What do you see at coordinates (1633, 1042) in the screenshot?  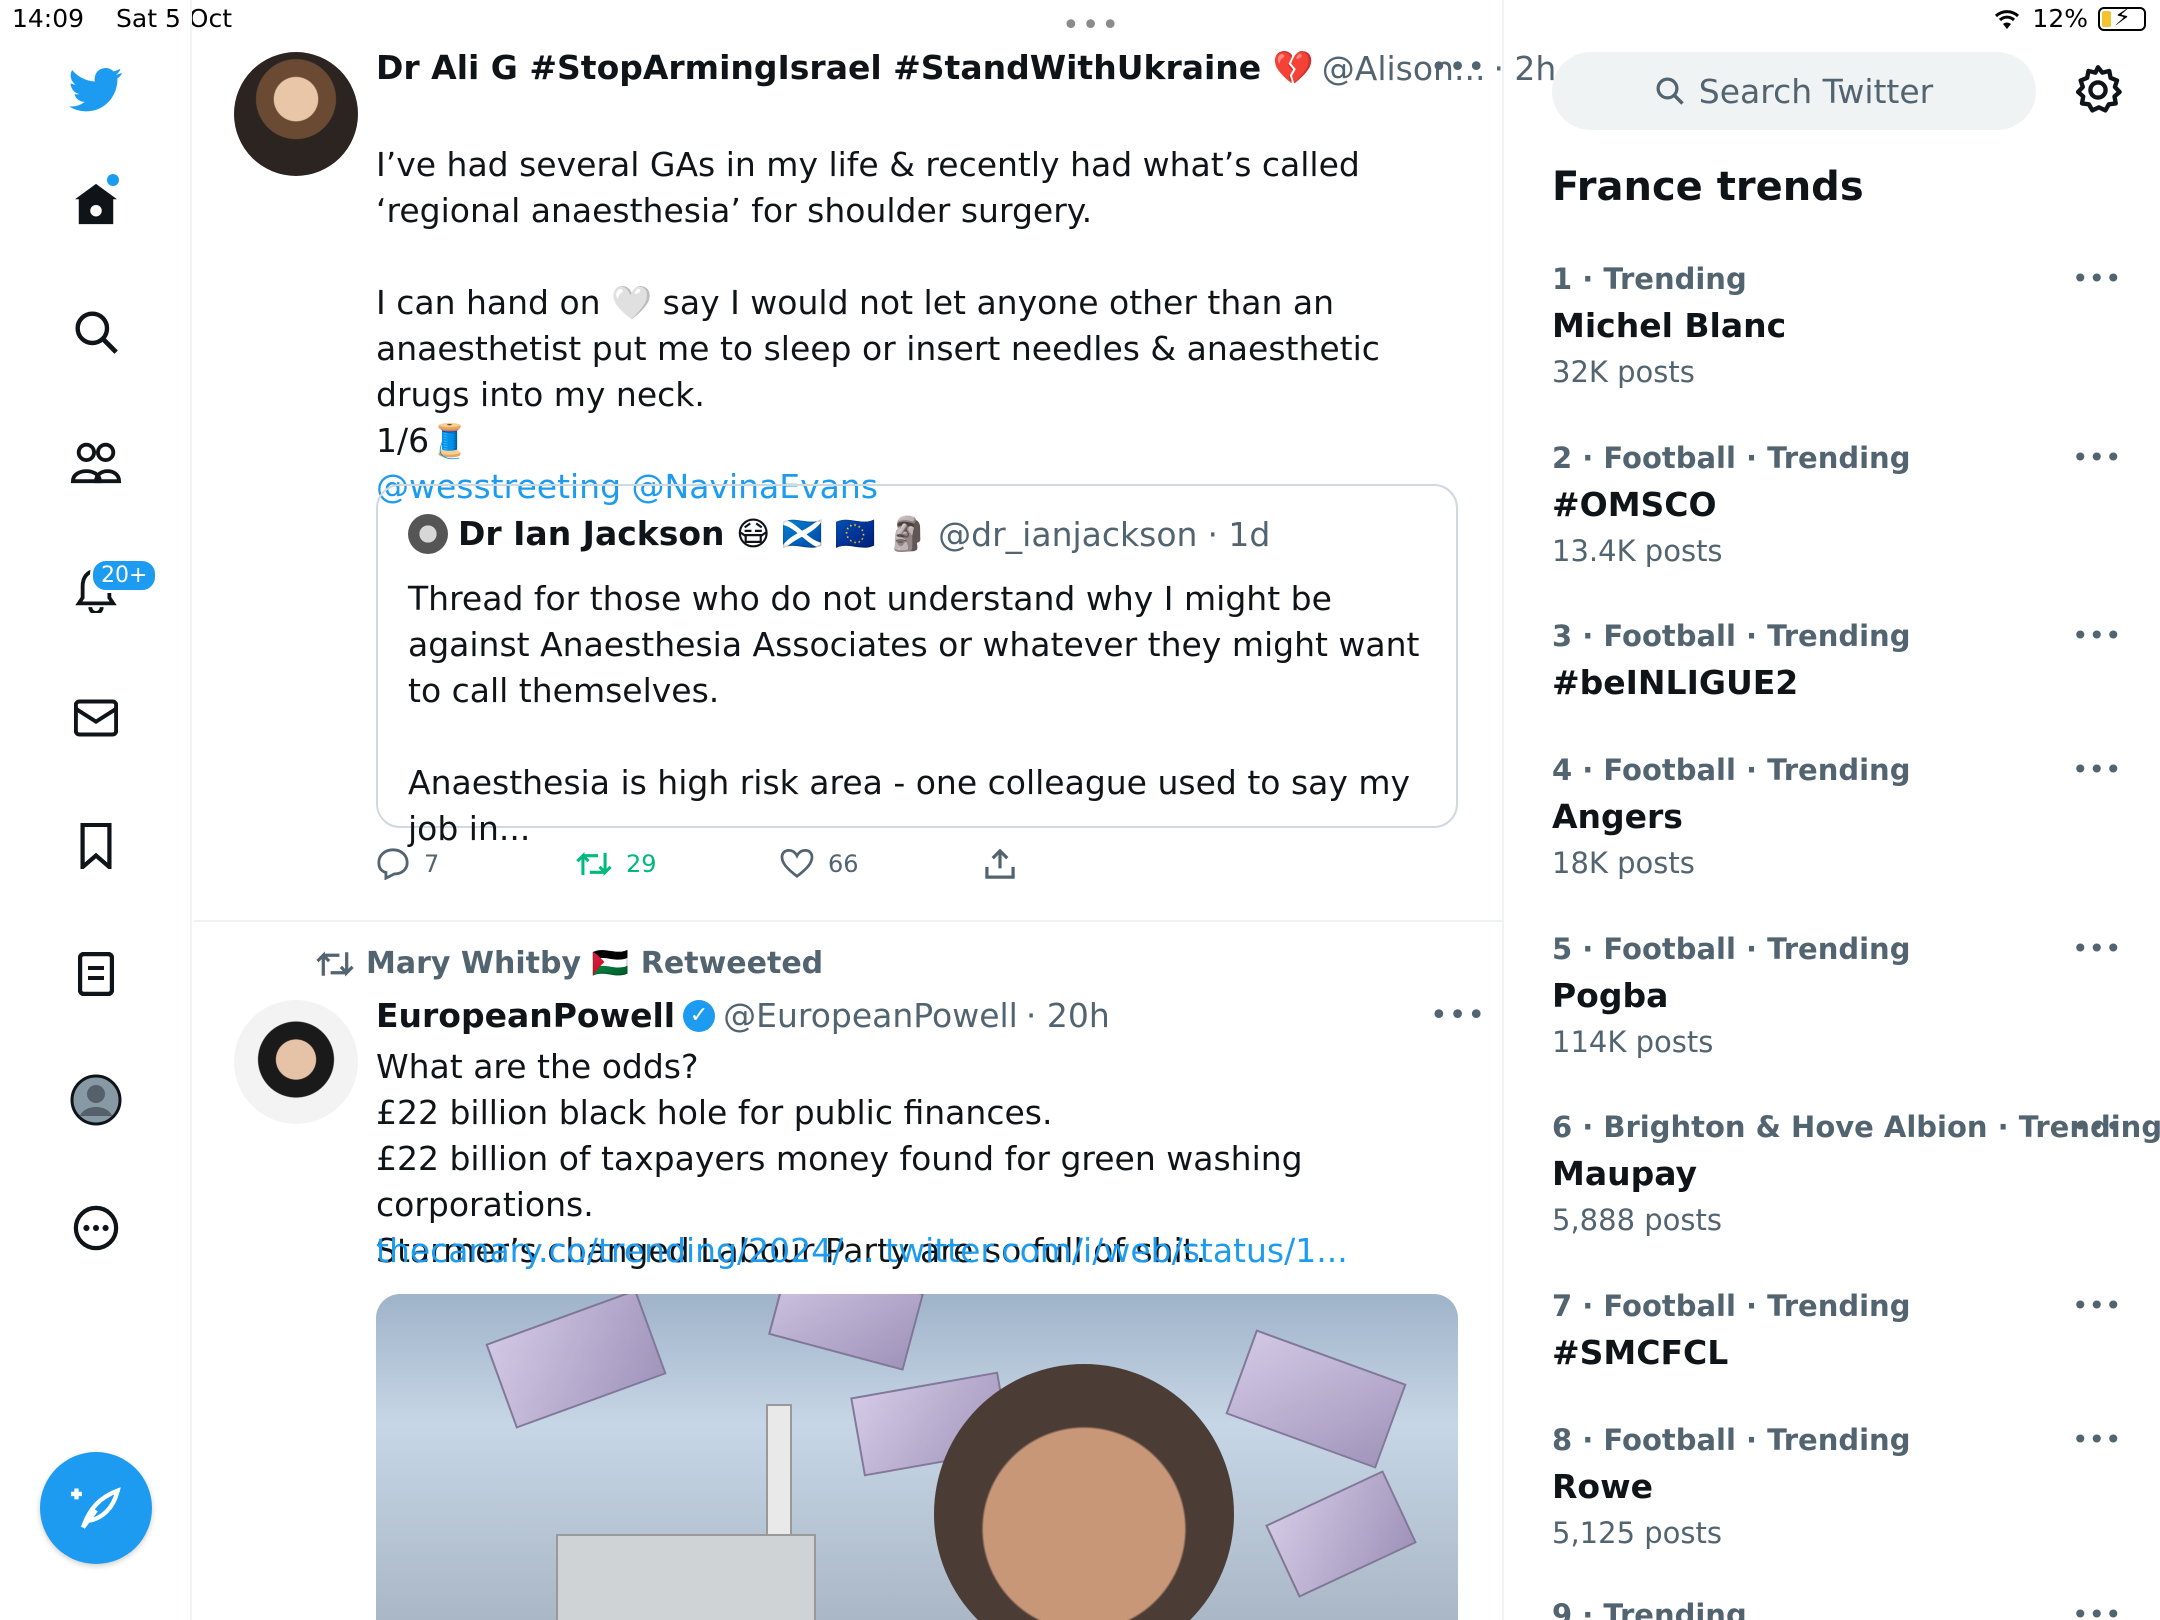 I see `trend-posts: 114K posts` at bounding box center [1633, 1042].